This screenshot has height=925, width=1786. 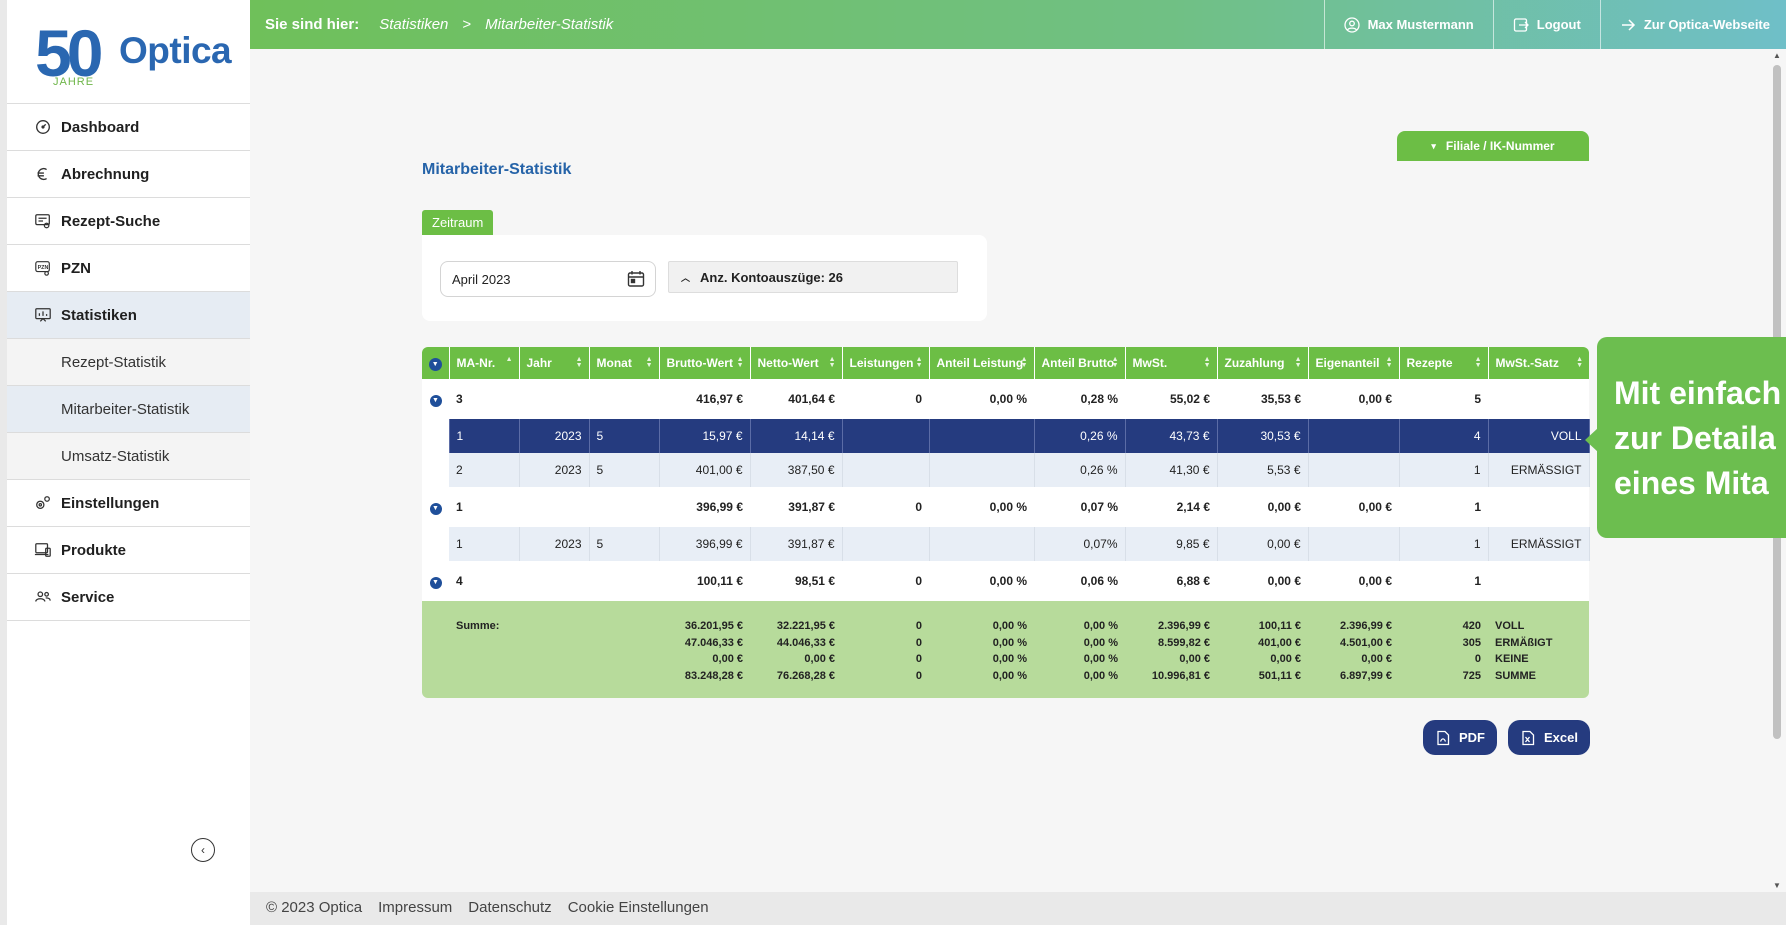 I want to click on export-excel-button: Excel, so click(x=1549, y=737).